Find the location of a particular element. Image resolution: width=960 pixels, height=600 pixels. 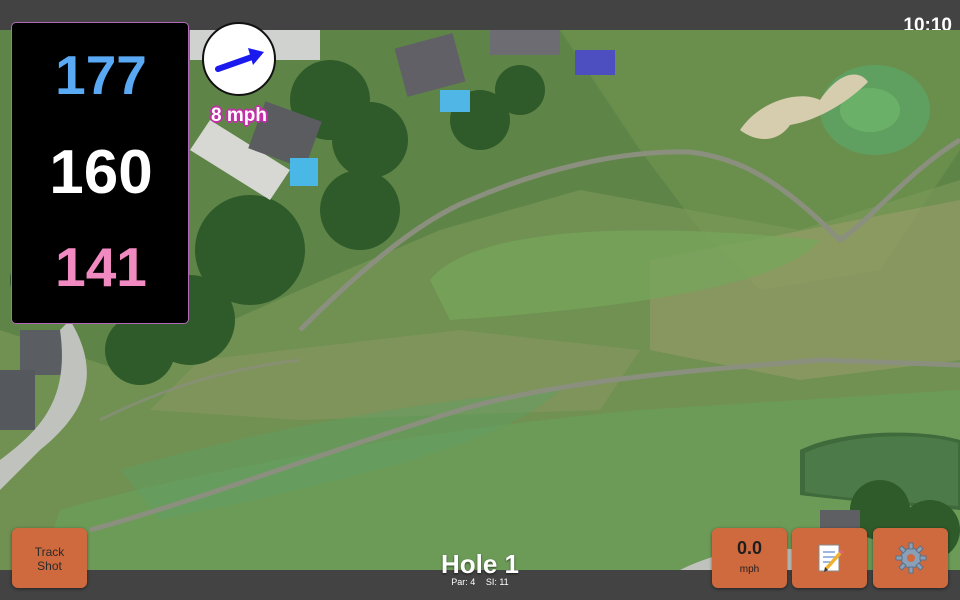

settings-button is located at coordinates (910, 558).